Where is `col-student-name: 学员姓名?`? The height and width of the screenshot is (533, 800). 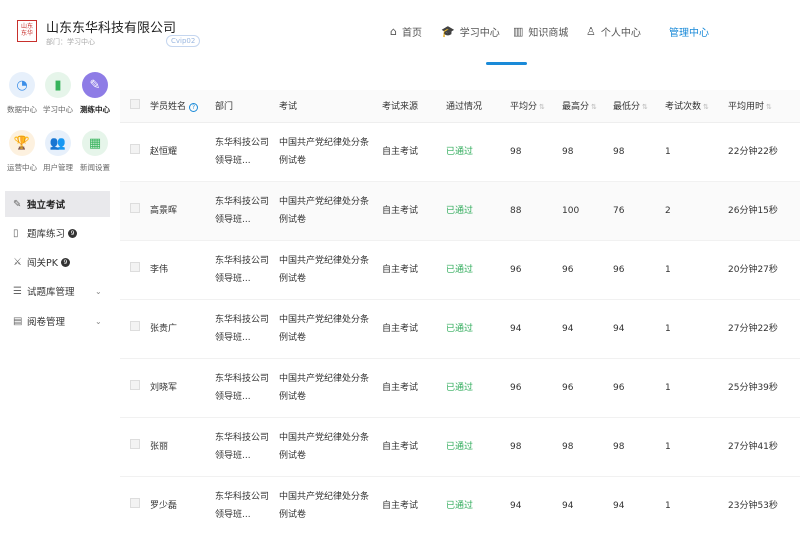 col-student-name: 学员姓名? is located at coordinates (182, 106).